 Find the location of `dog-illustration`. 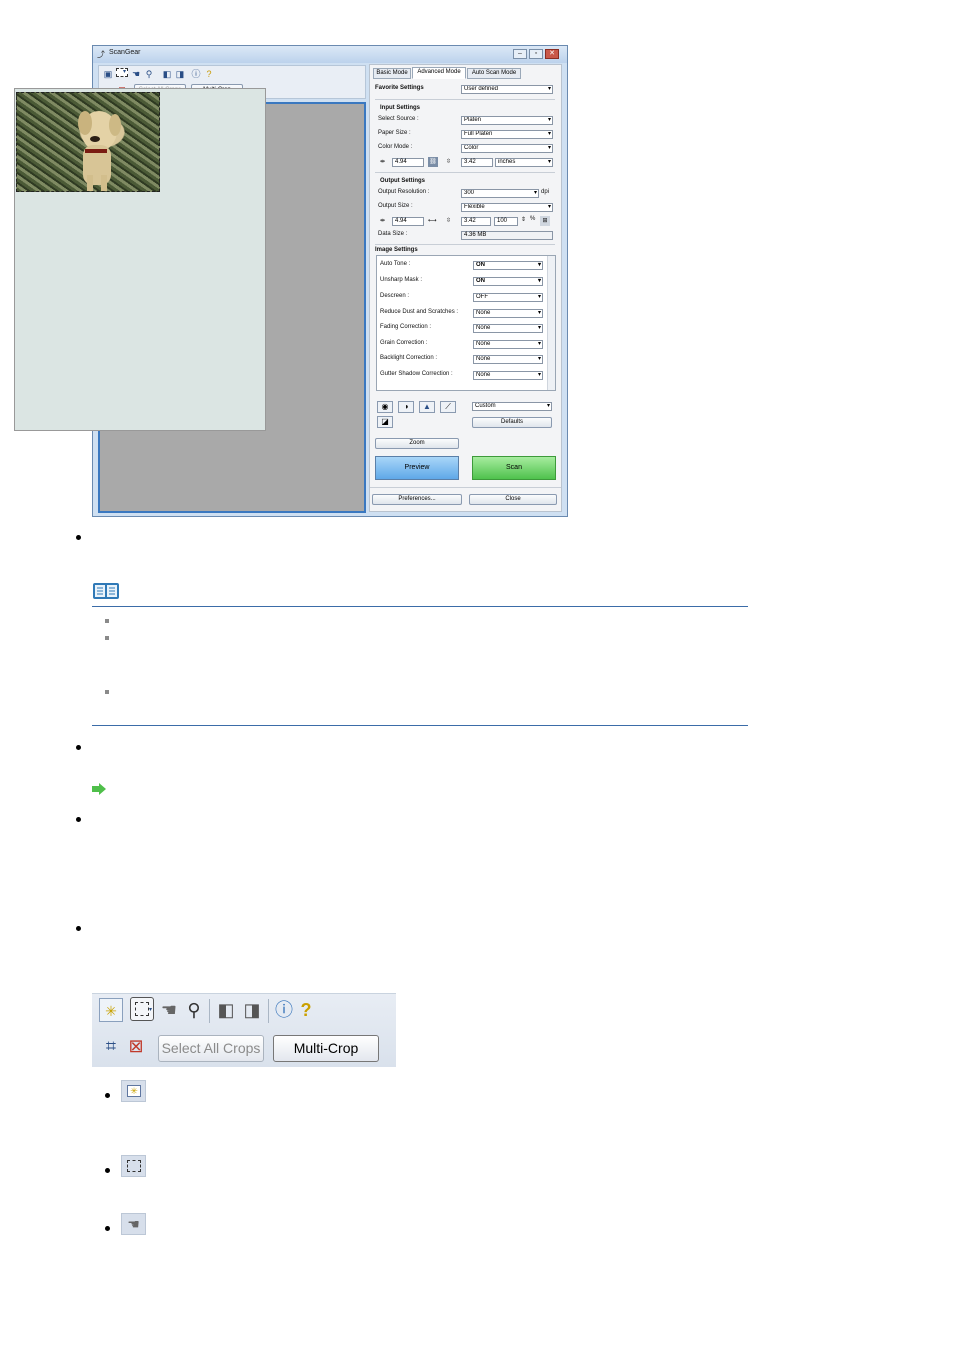

dog-illustration is located at coordinates (99, 151).